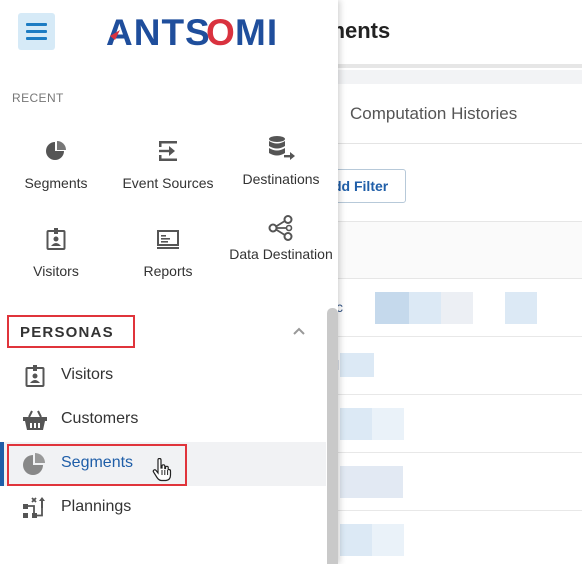 The image size is (582, 564). Describe the element at coordinates (163, 420) in the screenshot. I see `nav-item-customers: Customers` at that location.